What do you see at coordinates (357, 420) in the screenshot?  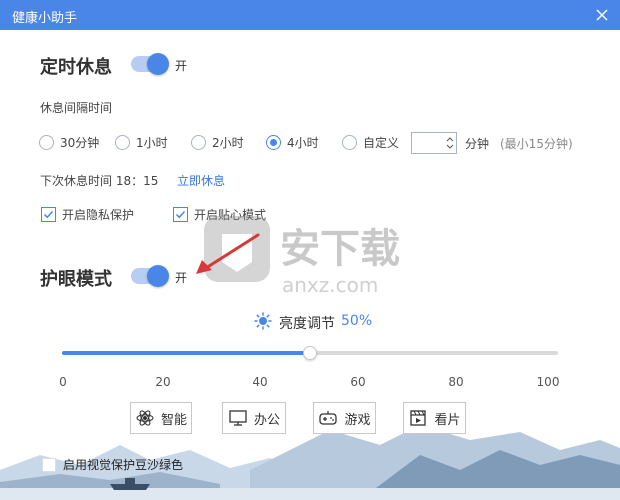 I see `mode-label: 游戏` at bounding box center [357, 420].